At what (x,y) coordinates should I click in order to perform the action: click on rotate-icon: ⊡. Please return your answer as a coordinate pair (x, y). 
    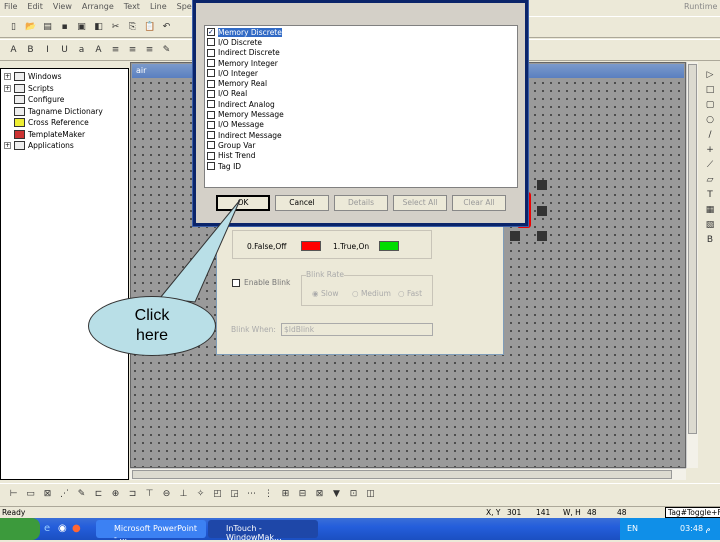
    Looking at the image, I should click on (353, 494).